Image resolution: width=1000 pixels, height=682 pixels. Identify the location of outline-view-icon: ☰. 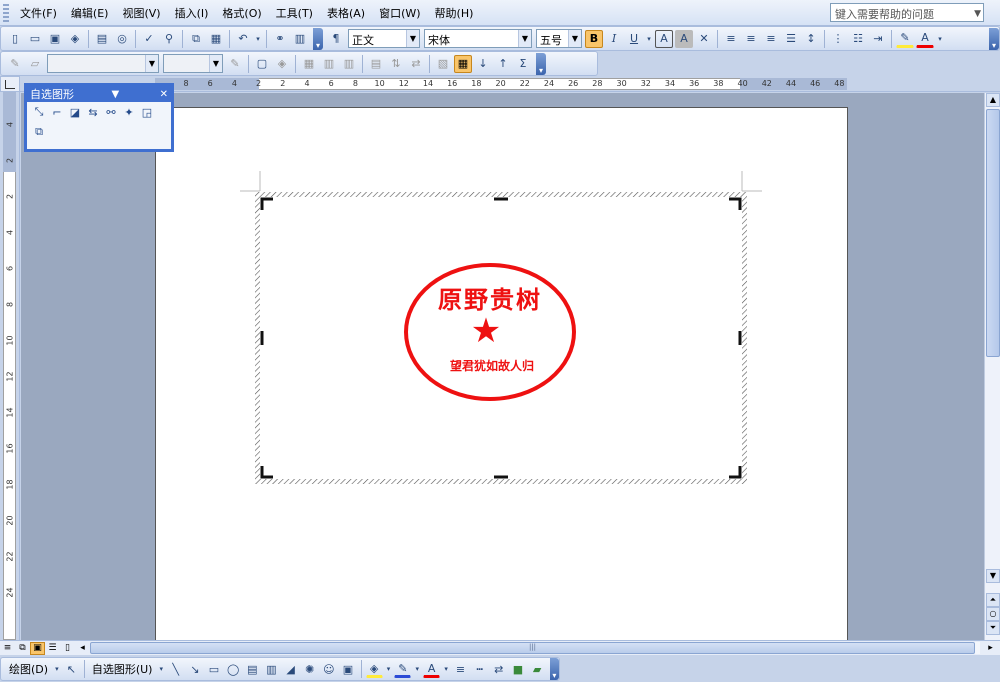
(52, 648).